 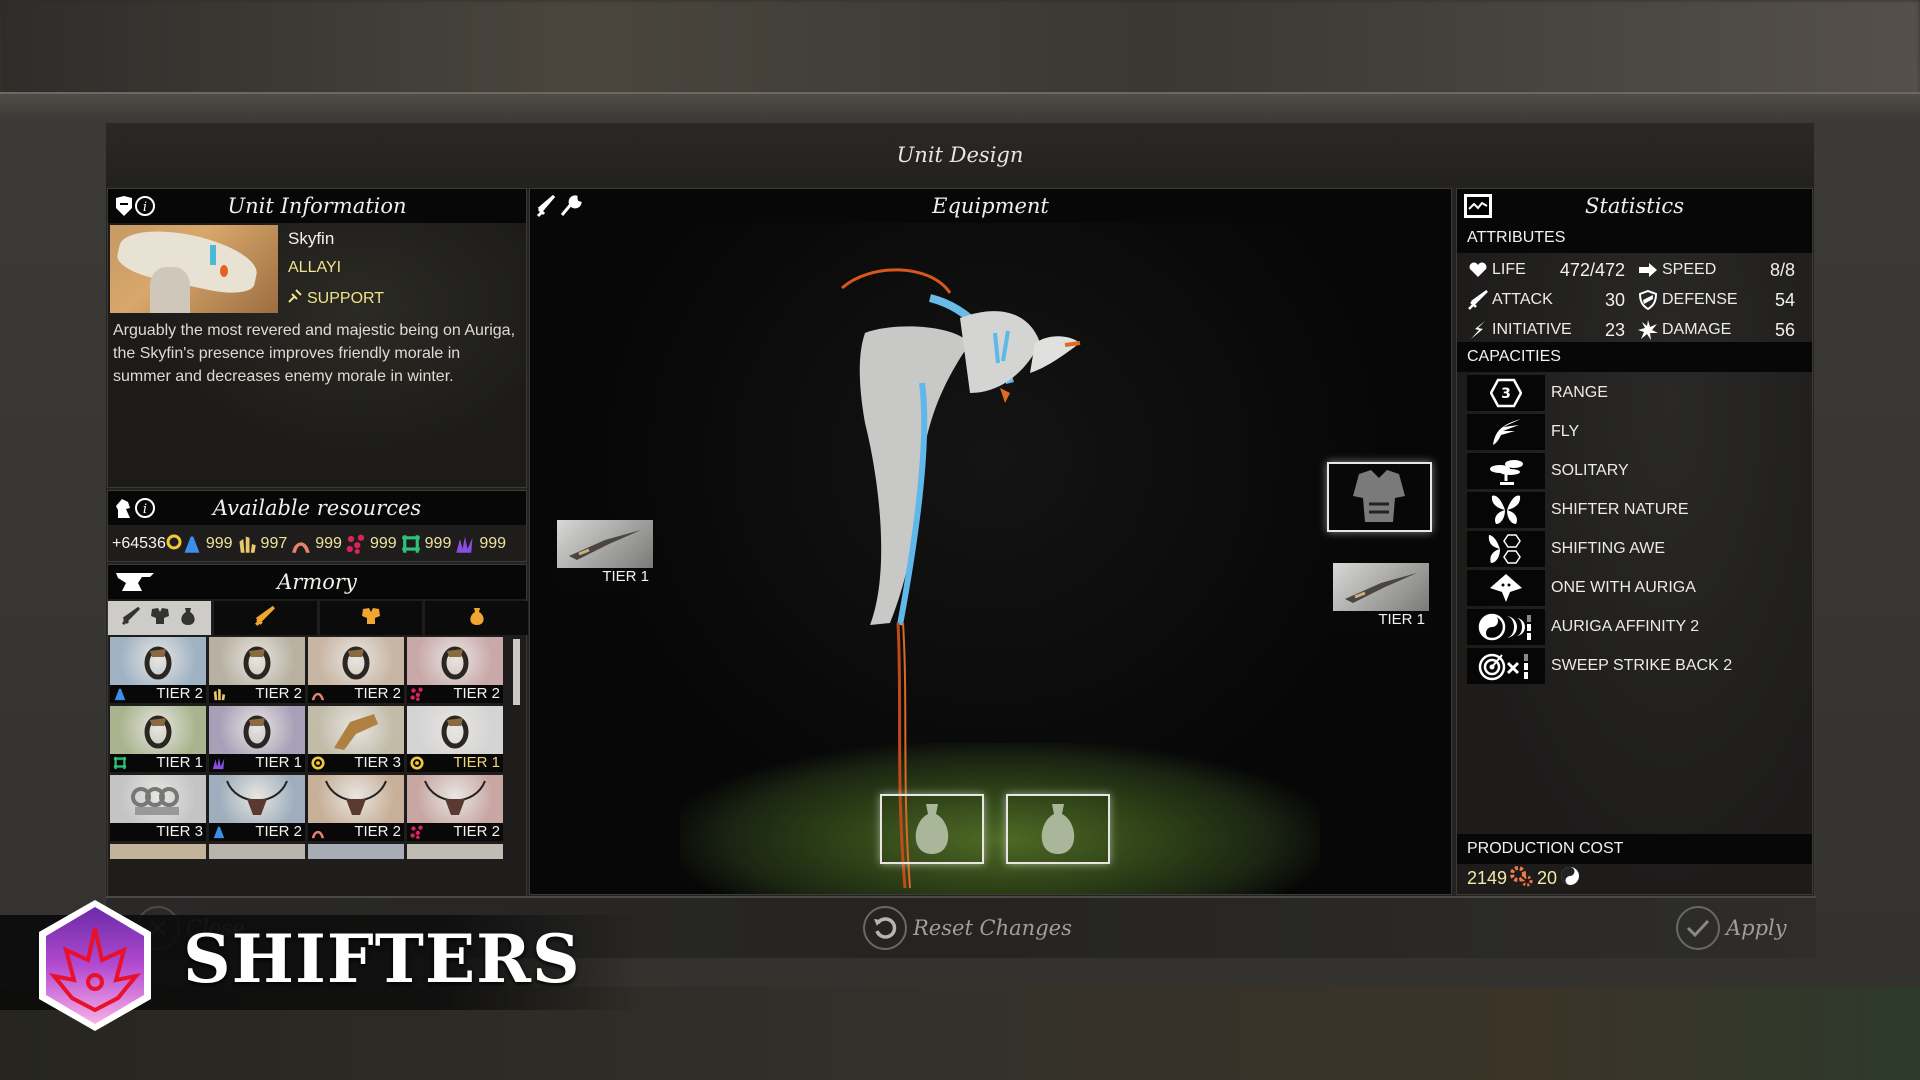 I want to click on tab-accessories, so click(x=476, y=618).